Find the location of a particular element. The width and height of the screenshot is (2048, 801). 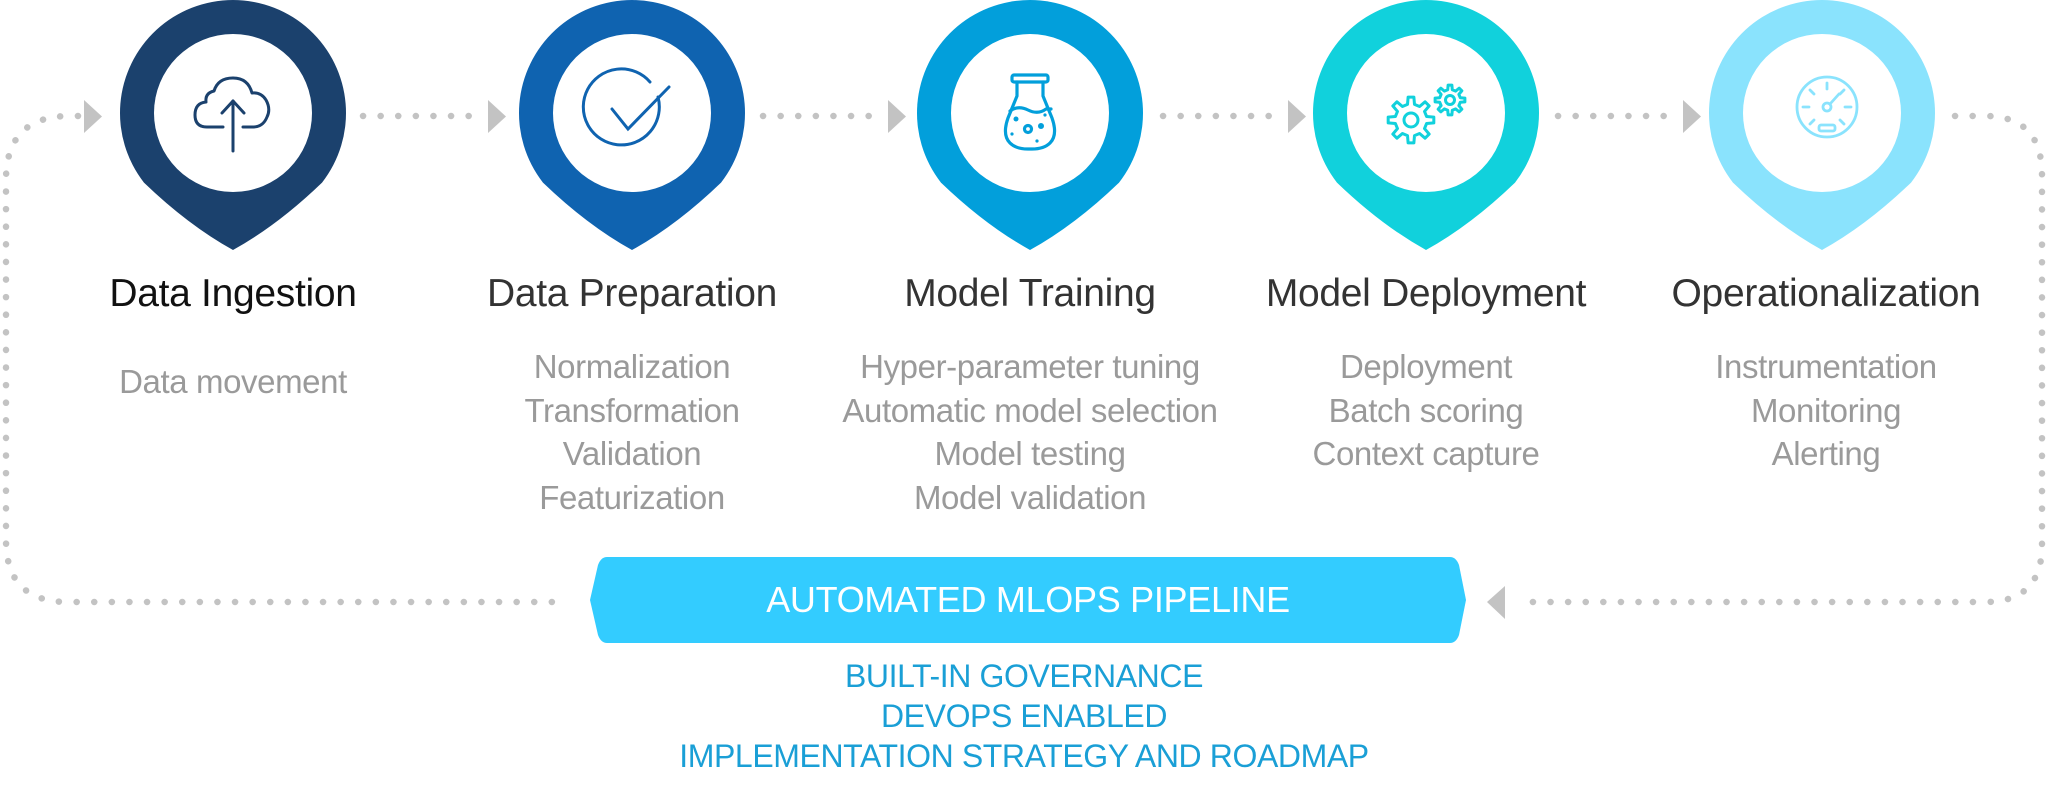

stage-item: Alerting is located at coordinates (1826, 453).